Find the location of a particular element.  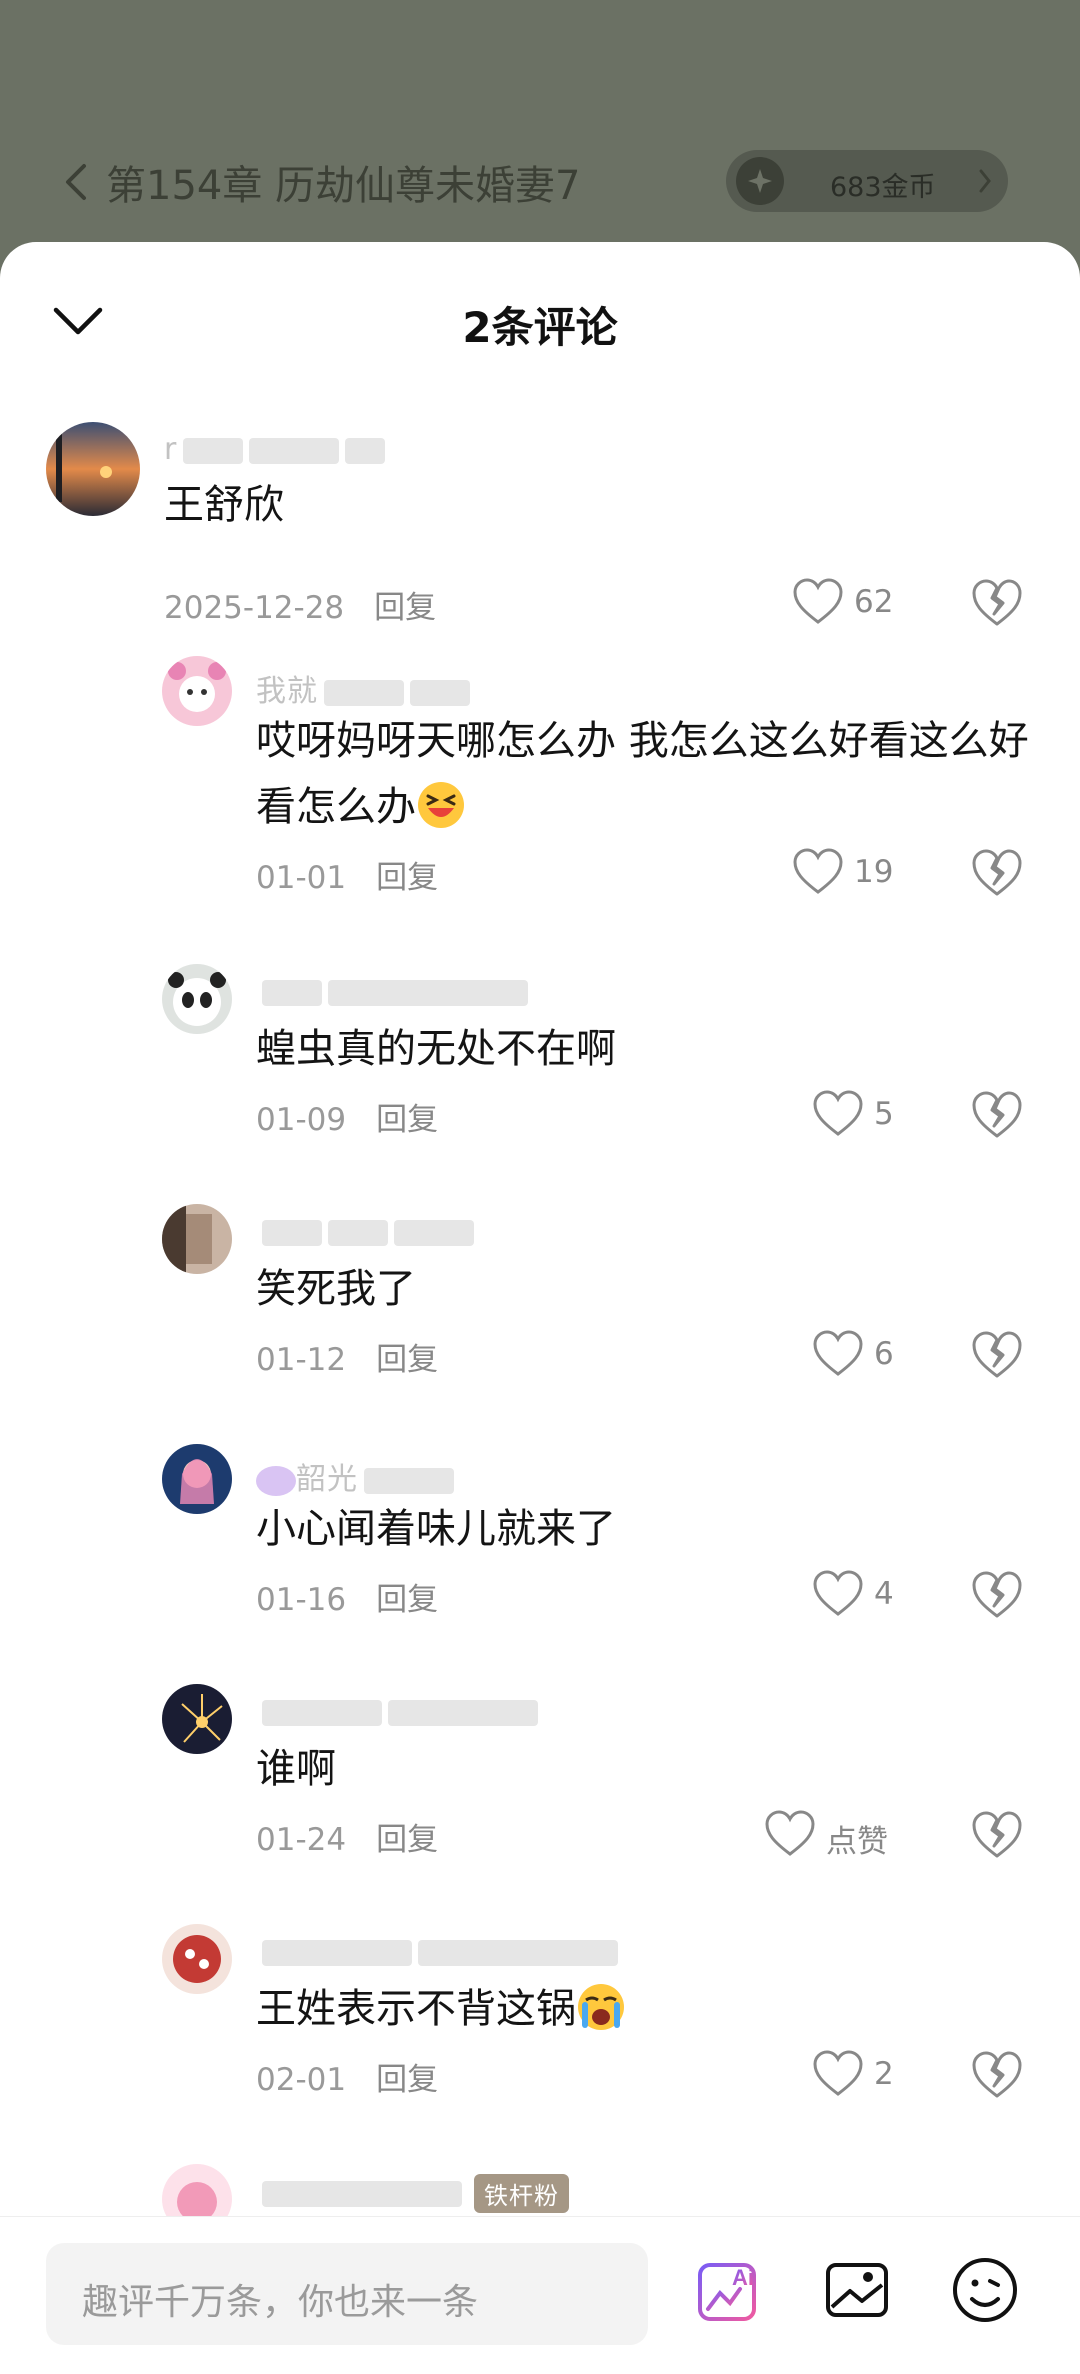

crying-face-icon is located at coordinates (601, 2007).